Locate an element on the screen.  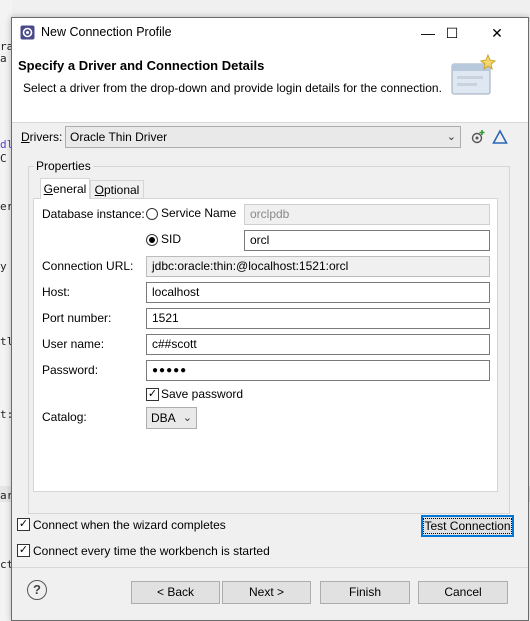
button-bar-divider is located at coordinates (270, 567).